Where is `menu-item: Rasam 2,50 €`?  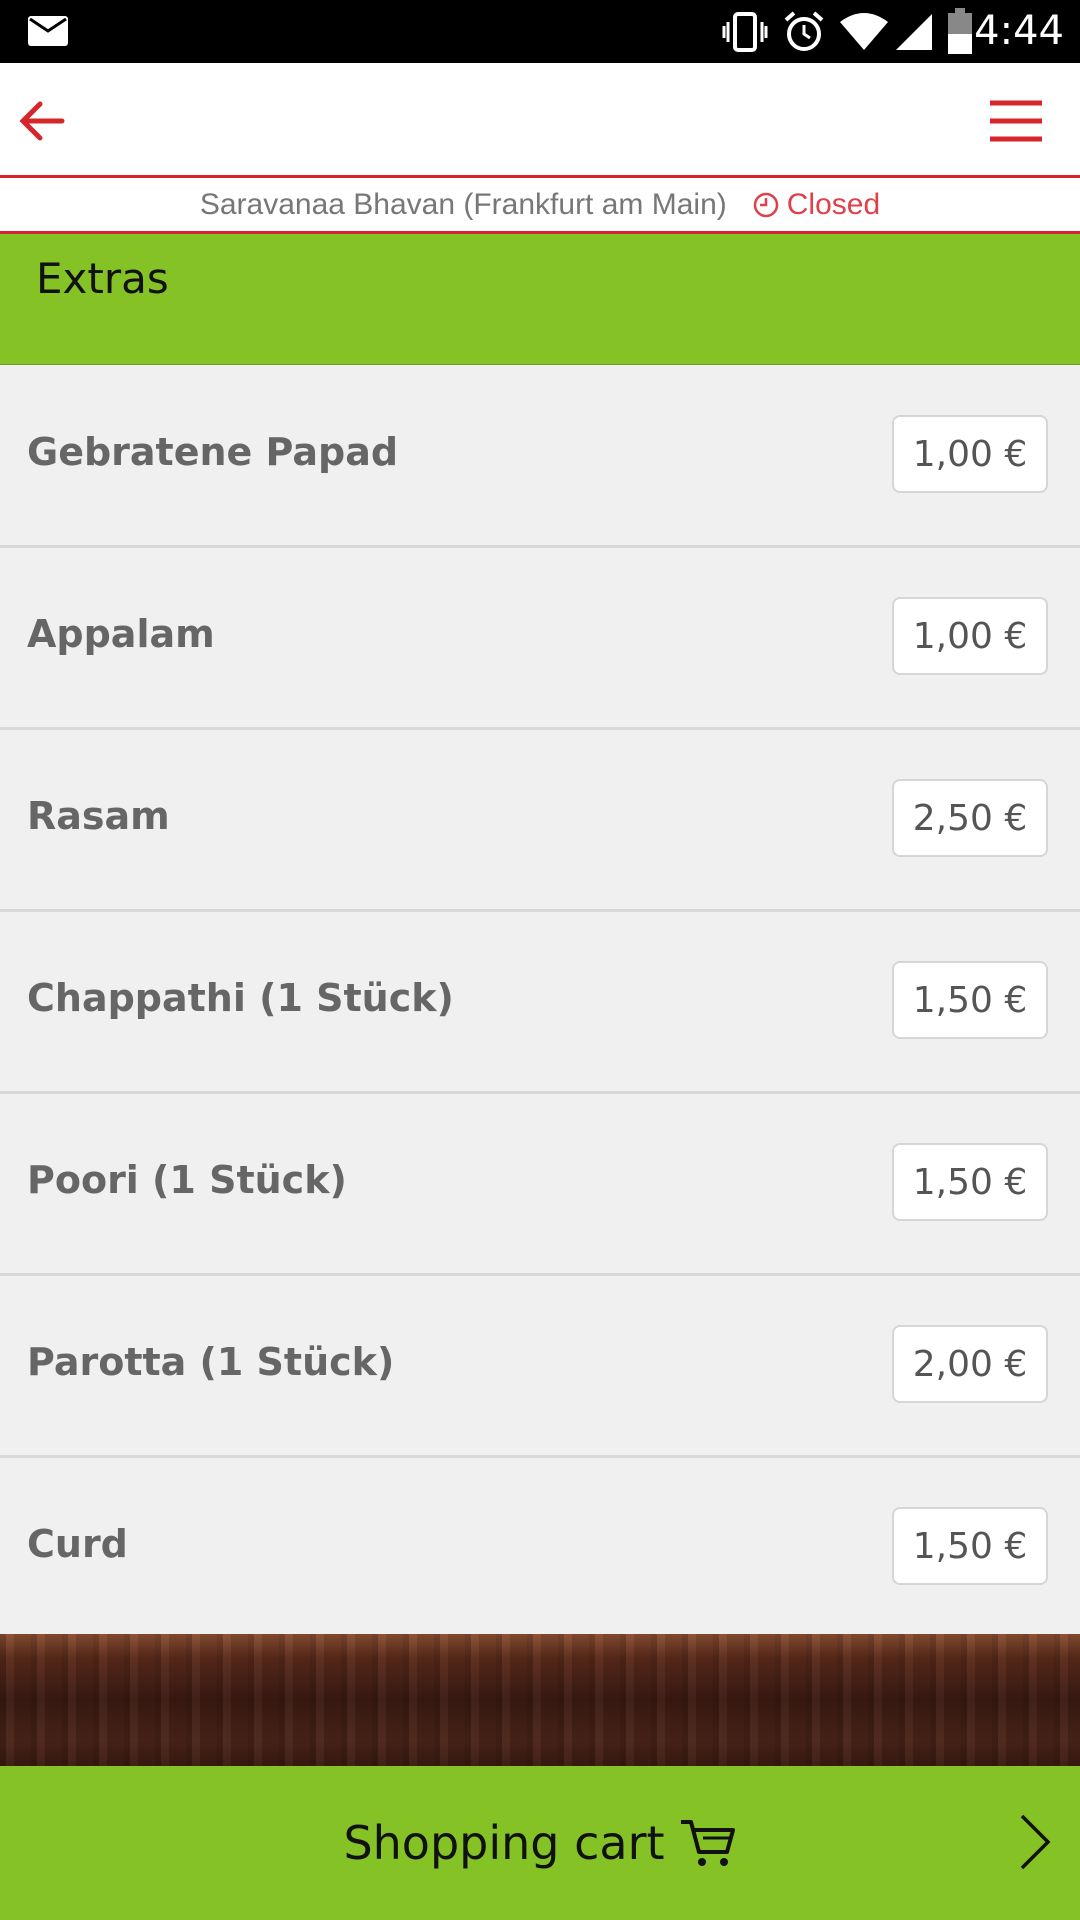 menu-item: Rasam 2,50 € is located at coordinates (540, 821).